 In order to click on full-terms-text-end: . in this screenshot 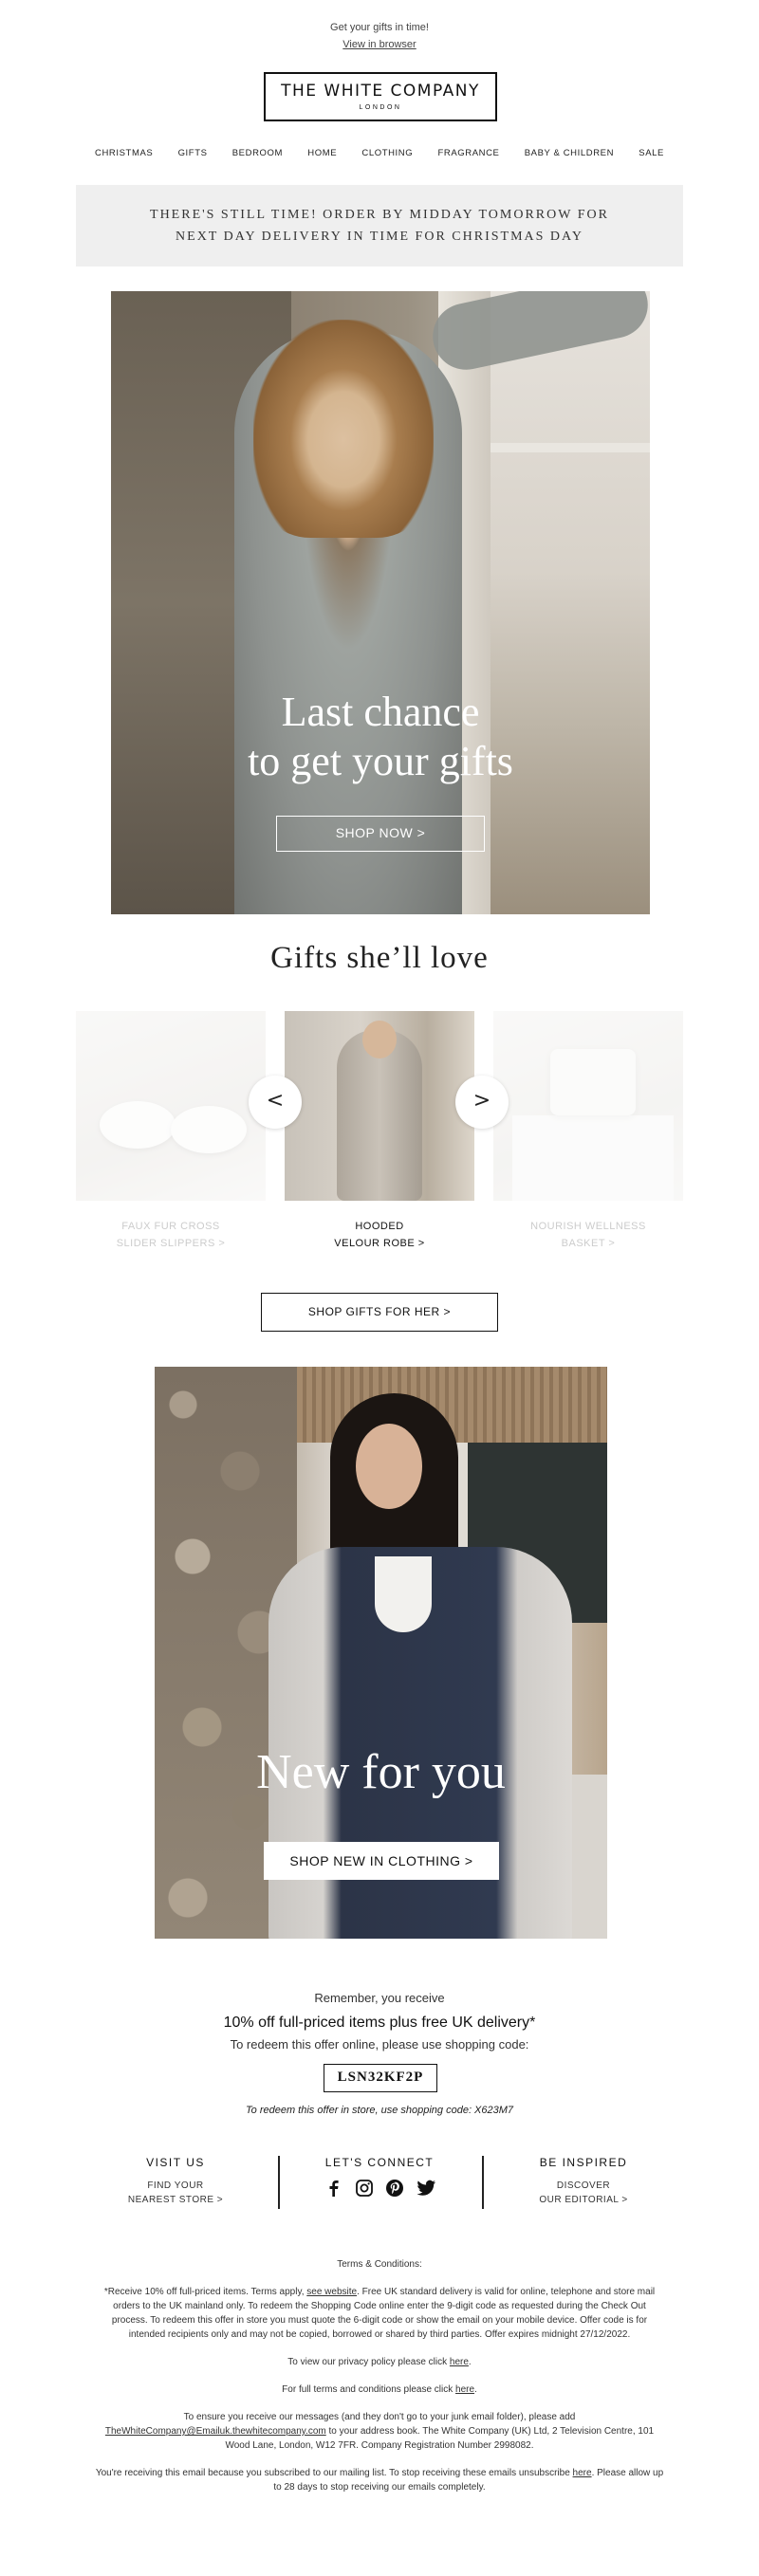, I will do `click(476, 2389)`.